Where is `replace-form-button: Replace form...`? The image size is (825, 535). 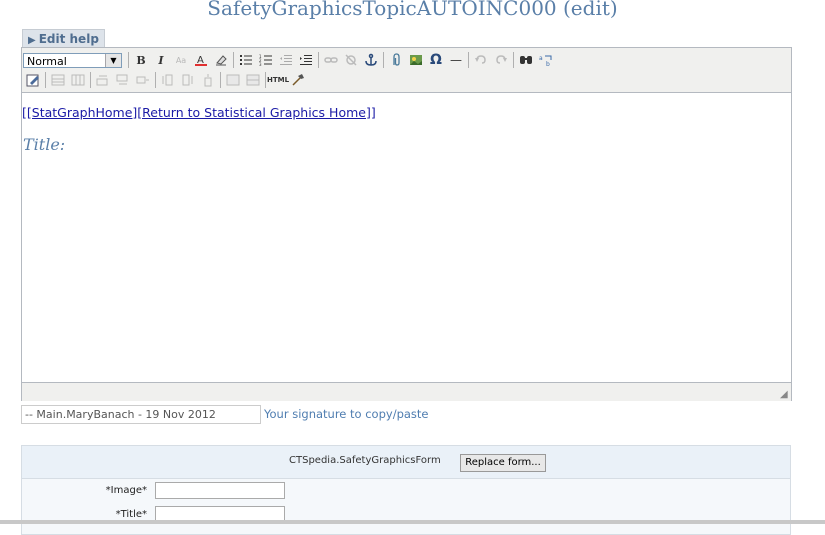
replace-form-button: Replace form... is located at coordinates (503, 463).